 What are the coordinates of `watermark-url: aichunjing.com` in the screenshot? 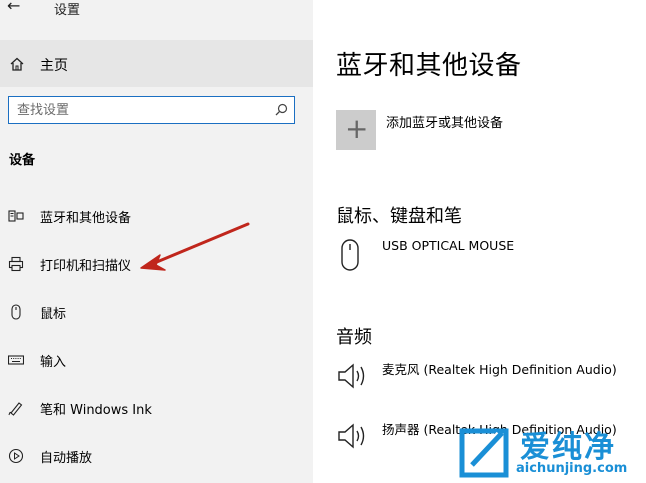 It's located at (572, 468).